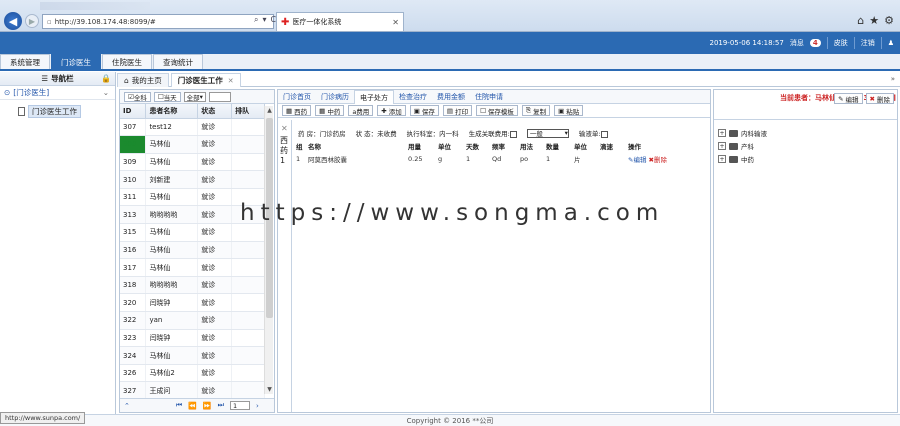 This screenshot has height=426, width=900. I want to click on table-row: 308 马林仙 就诊, so click(192, 144).